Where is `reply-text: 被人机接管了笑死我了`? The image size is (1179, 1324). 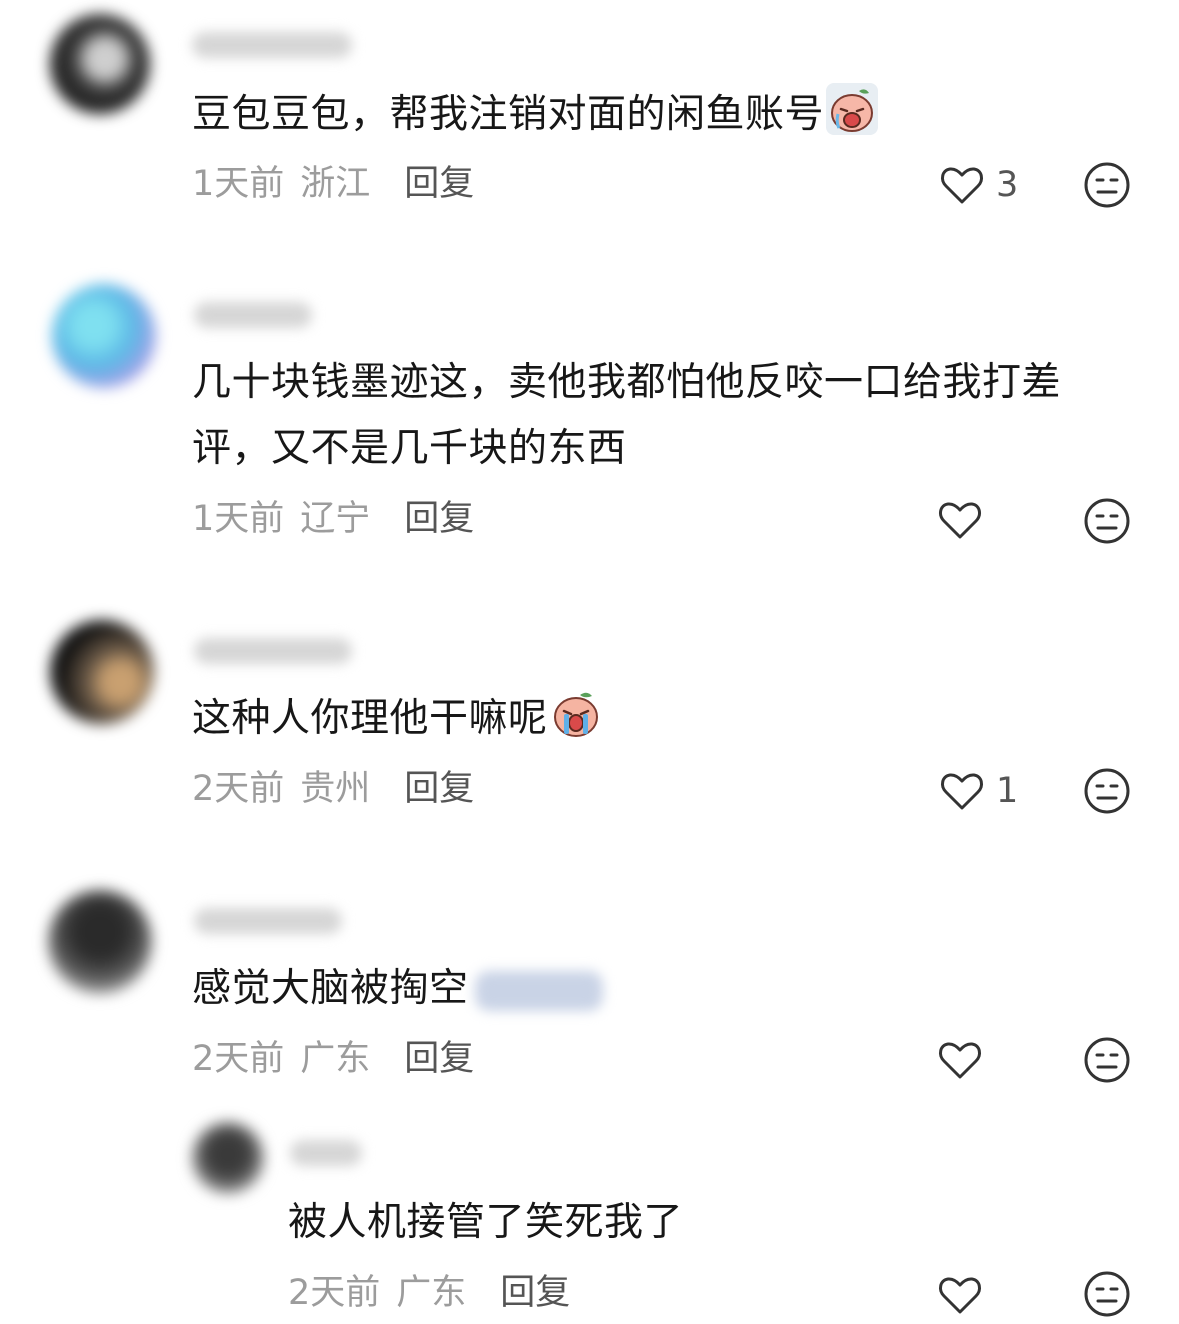
reply-text: 被人机接管了笑死我了 is located at coordinates (485, 1223).